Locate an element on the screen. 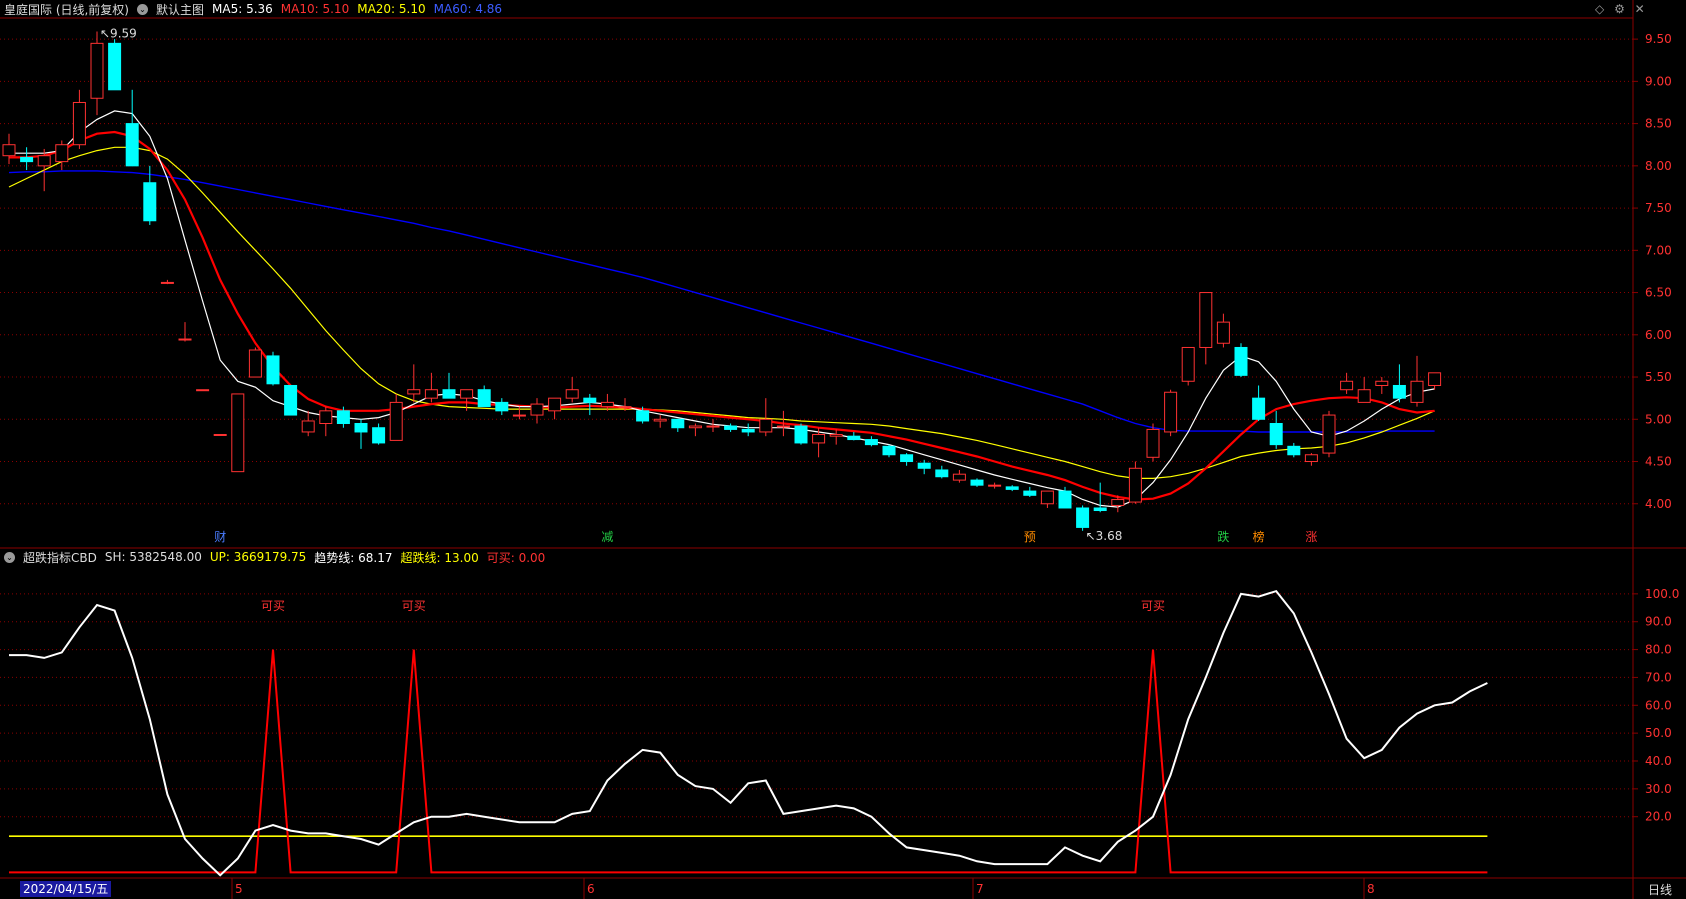  stock-title: 皇庭国际 (日线,前复权) is located at coordinates (66, 9).